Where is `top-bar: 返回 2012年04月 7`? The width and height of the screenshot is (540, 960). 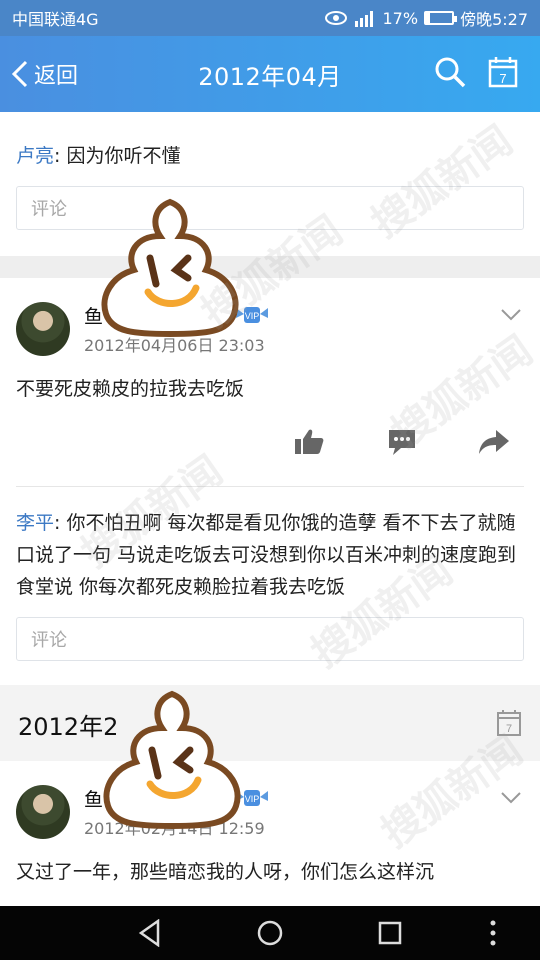 top-bar: 返回 2012年04月 7 is located at coordinates (270, 74).